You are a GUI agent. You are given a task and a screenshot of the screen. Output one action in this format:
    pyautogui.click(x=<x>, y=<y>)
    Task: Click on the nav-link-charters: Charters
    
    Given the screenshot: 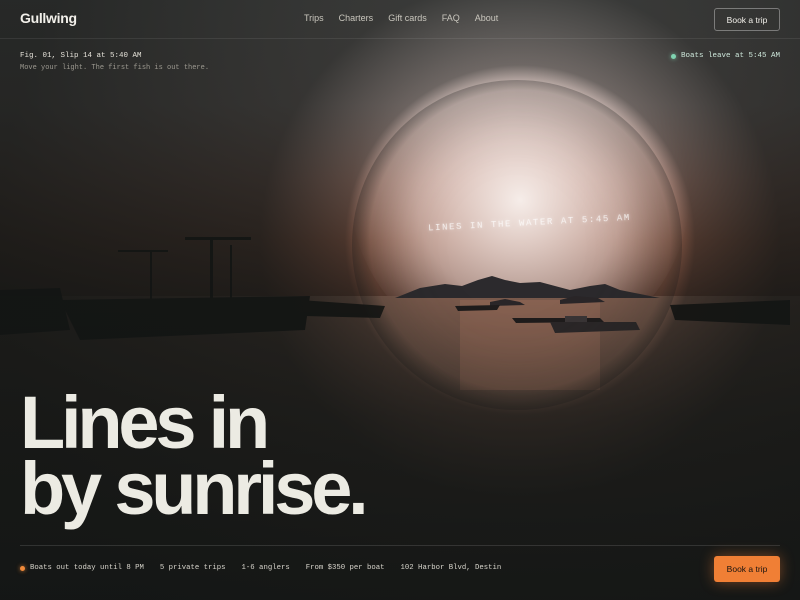 What is the action you would take?
    pyautogui.click(x=356, y=18)
    